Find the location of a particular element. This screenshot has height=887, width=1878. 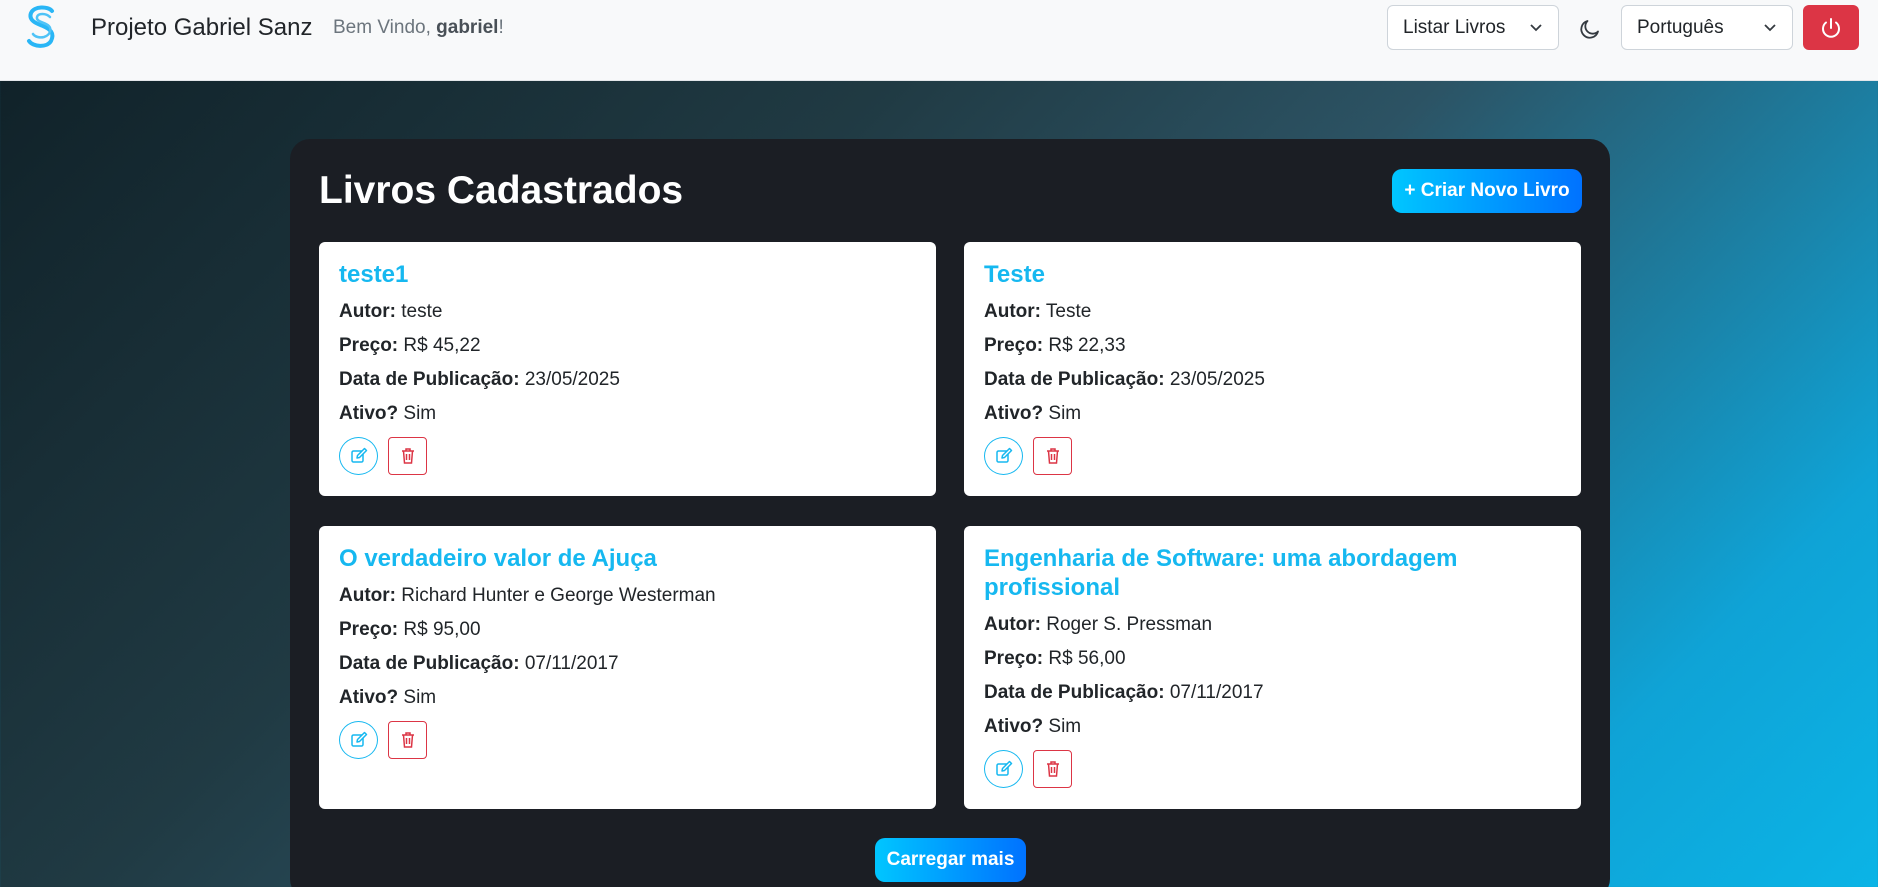

book-title: O verdadeiro valor de Ajuça is located at coordinates (627, 558).